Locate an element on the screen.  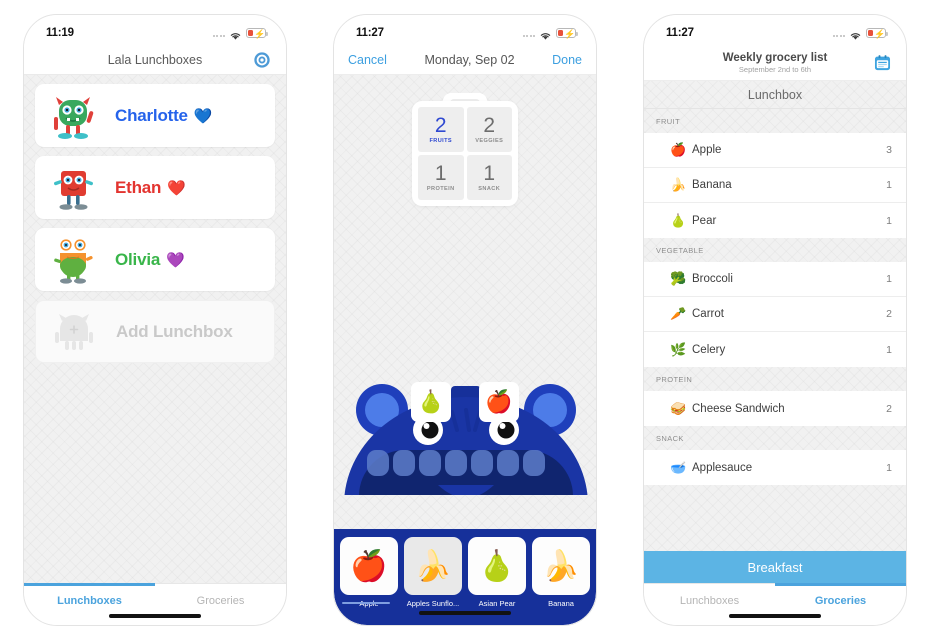
add-lunchbox-button: Add Lunchbox is located at coordinates (155, 331).